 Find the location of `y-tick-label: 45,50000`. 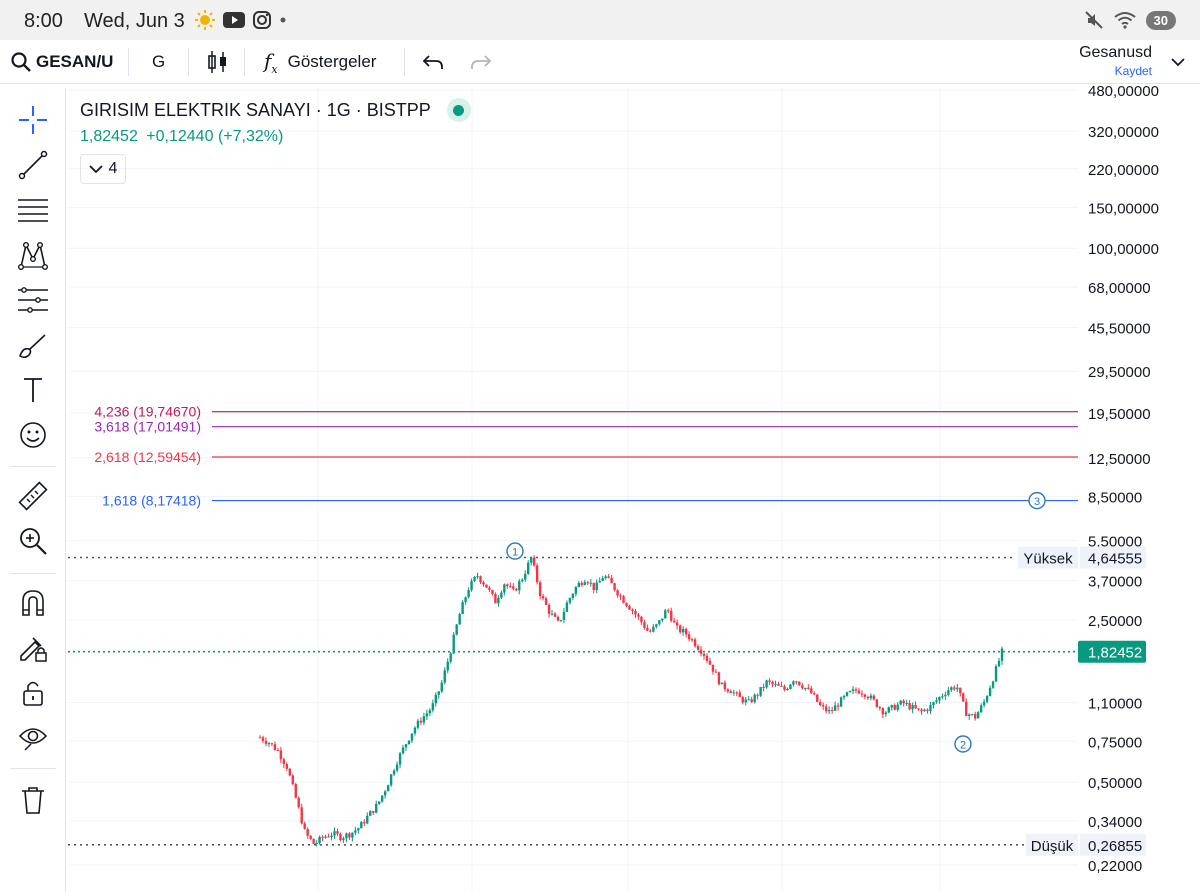

y-tick-label: 45,50000 is located at coordinates (1119, 329).